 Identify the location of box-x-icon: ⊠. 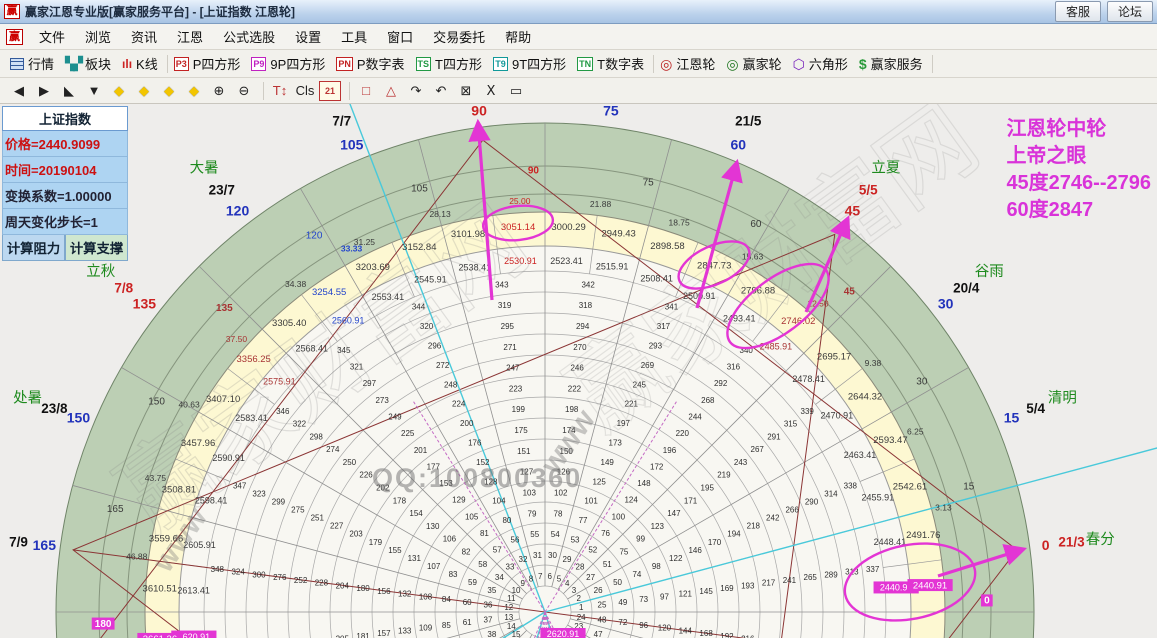
(466, 91).